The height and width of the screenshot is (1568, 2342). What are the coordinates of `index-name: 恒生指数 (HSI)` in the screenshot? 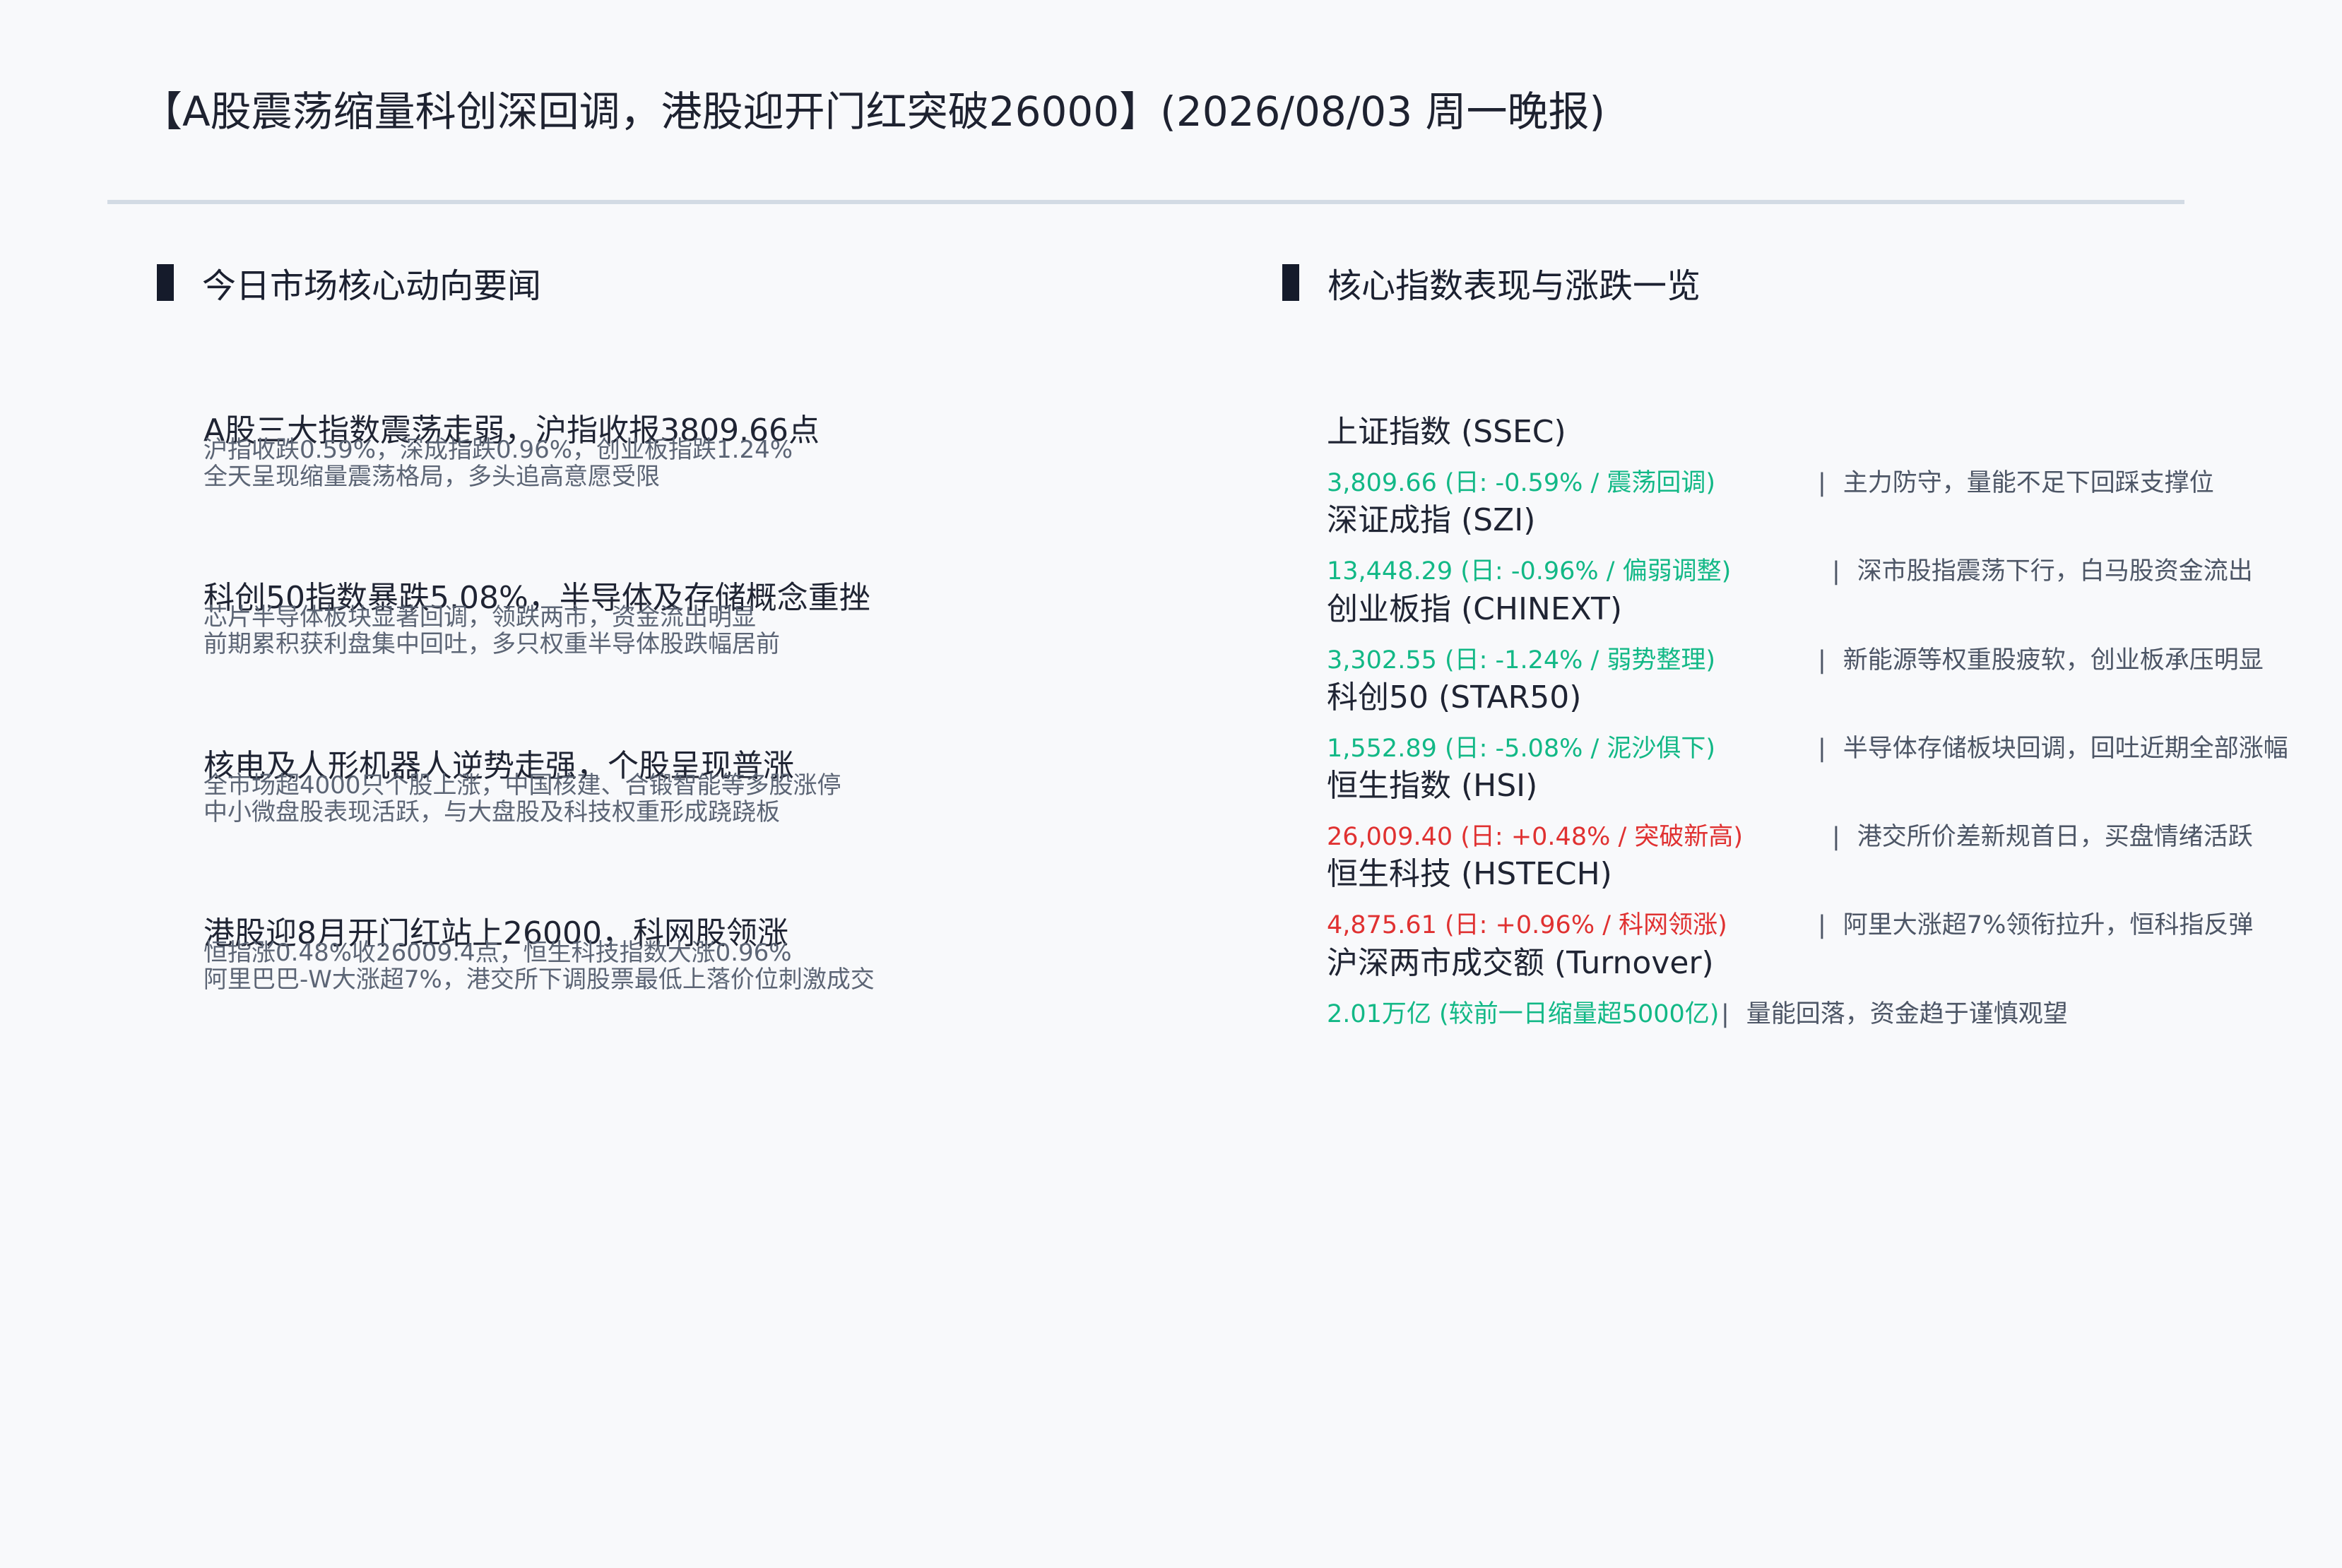 It's located at (1432, 786).